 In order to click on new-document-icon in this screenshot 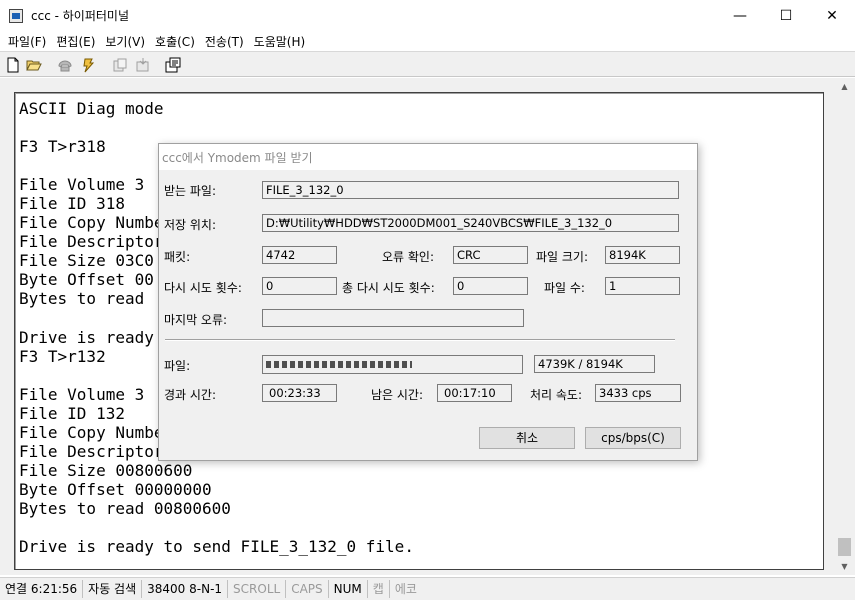, I will do `click(13, 65)`.